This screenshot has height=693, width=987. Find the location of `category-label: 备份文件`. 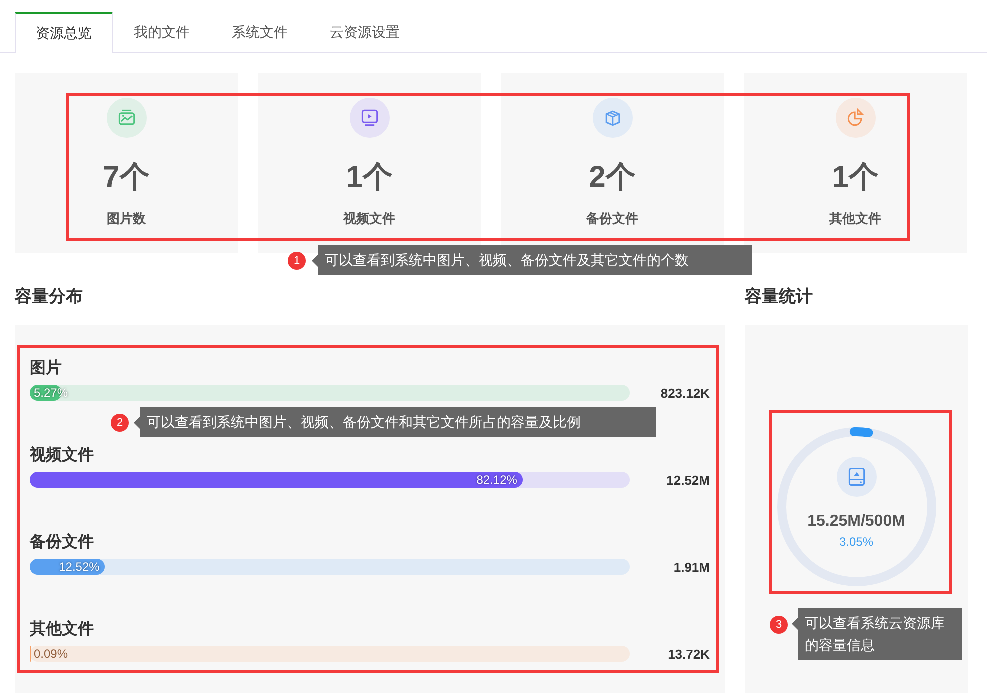

category-label: 备份文件 is located at coordinates (62, 542).